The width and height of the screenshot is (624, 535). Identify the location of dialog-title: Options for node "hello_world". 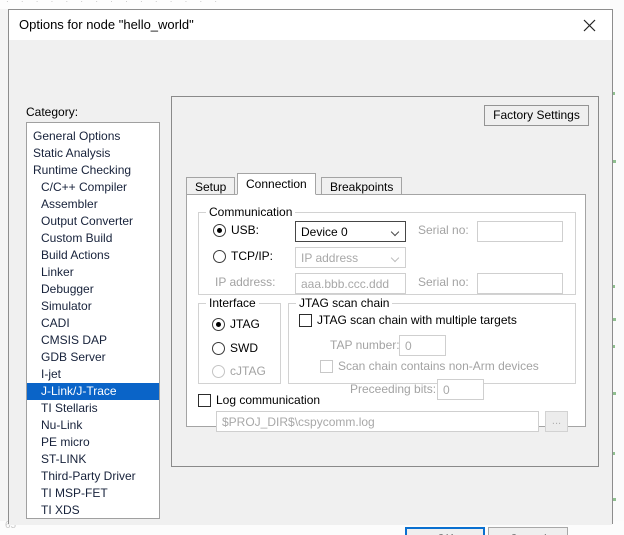
(106, 24).